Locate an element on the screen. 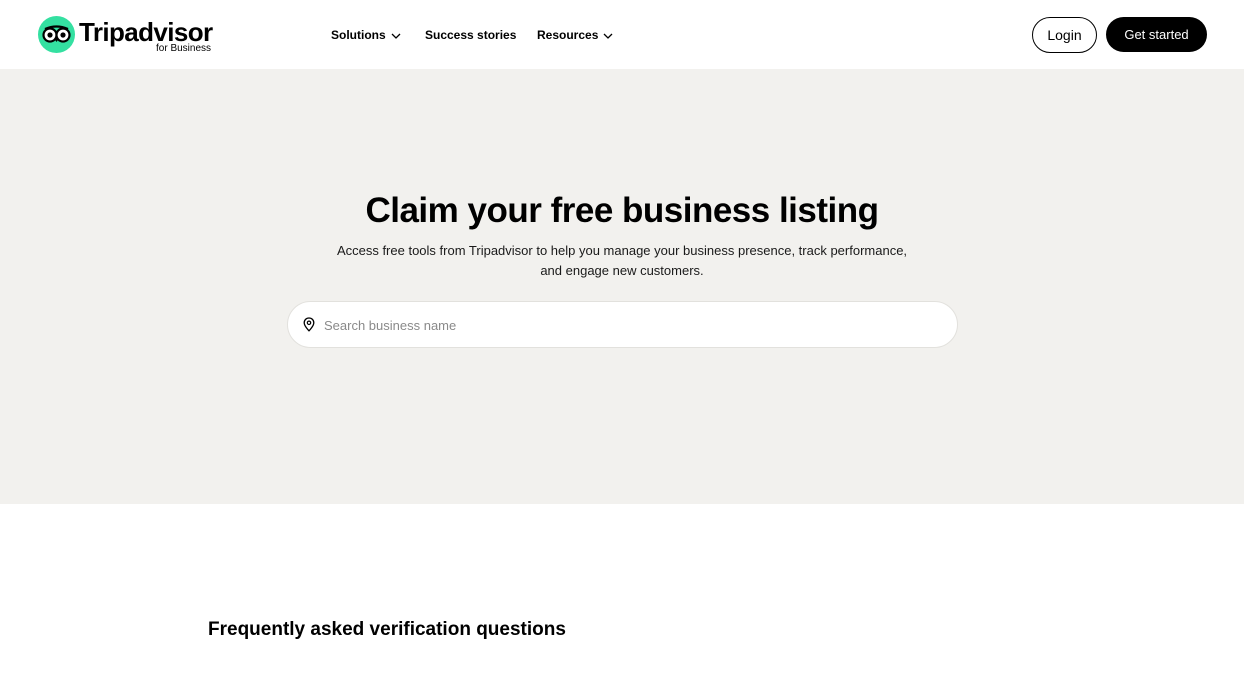  nav-item-label: Success stories is located at coordinates (471, 35).